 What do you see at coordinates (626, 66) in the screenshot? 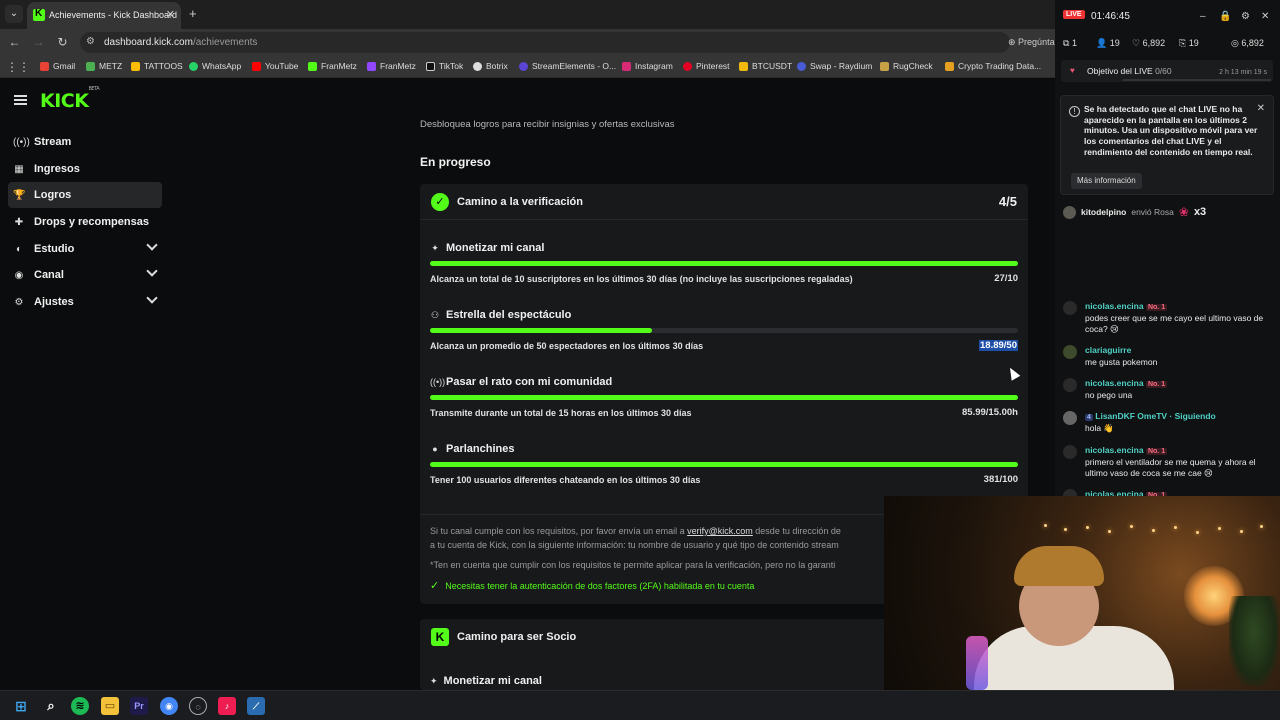
I see `instagram-icon` at bounding box center [626, 66].